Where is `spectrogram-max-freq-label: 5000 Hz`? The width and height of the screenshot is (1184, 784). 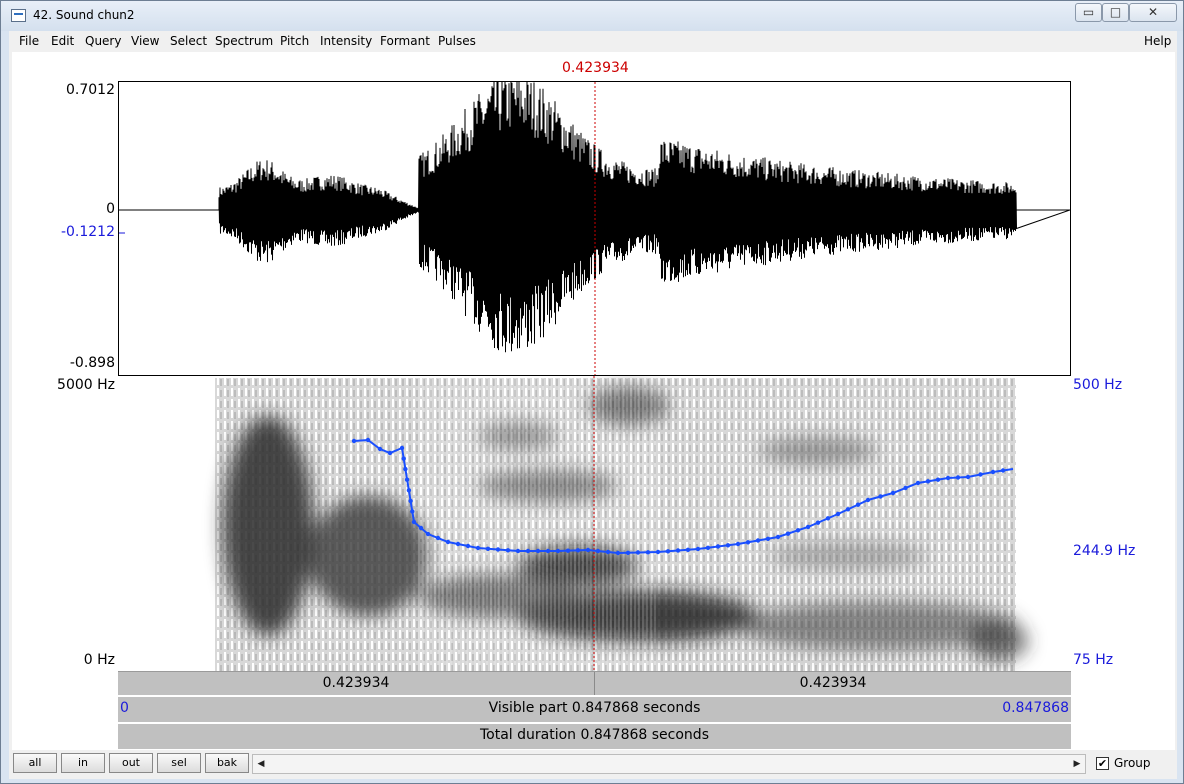
spectrogram-max-freq-label: 5000 Hz is located at coordinates (86, 385).